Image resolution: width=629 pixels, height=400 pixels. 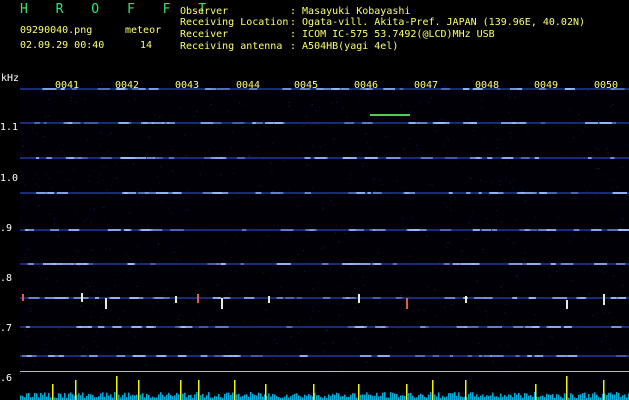 I want to click on trace-separator, so click(x=324, y=371).